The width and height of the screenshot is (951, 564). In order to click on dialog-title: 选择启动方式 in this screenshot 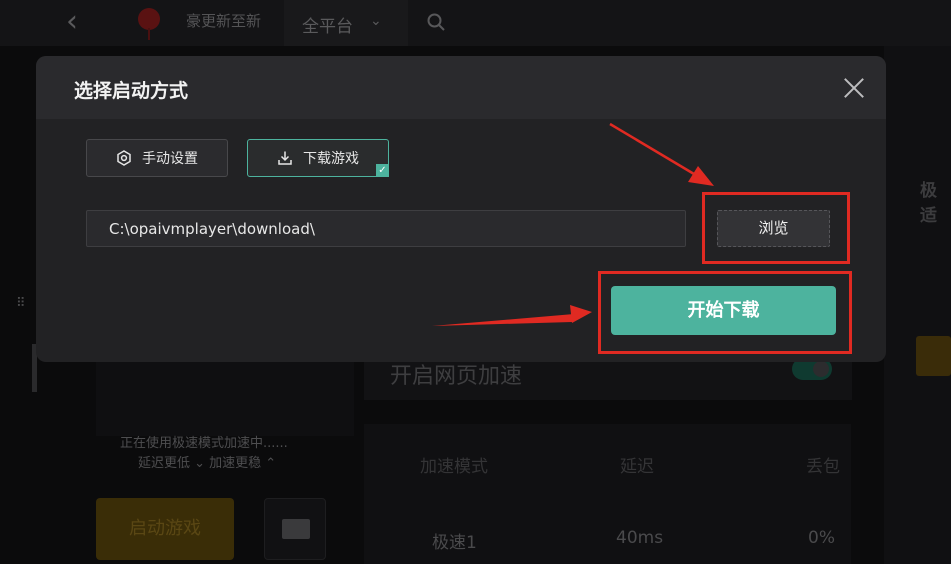, I will do `click(131, 91)`.